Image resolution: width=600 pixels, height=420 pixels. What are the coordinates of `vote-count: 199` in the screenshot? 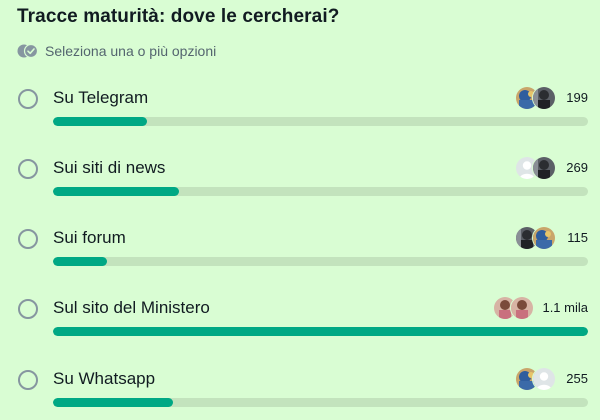 It's located at (577, 97).